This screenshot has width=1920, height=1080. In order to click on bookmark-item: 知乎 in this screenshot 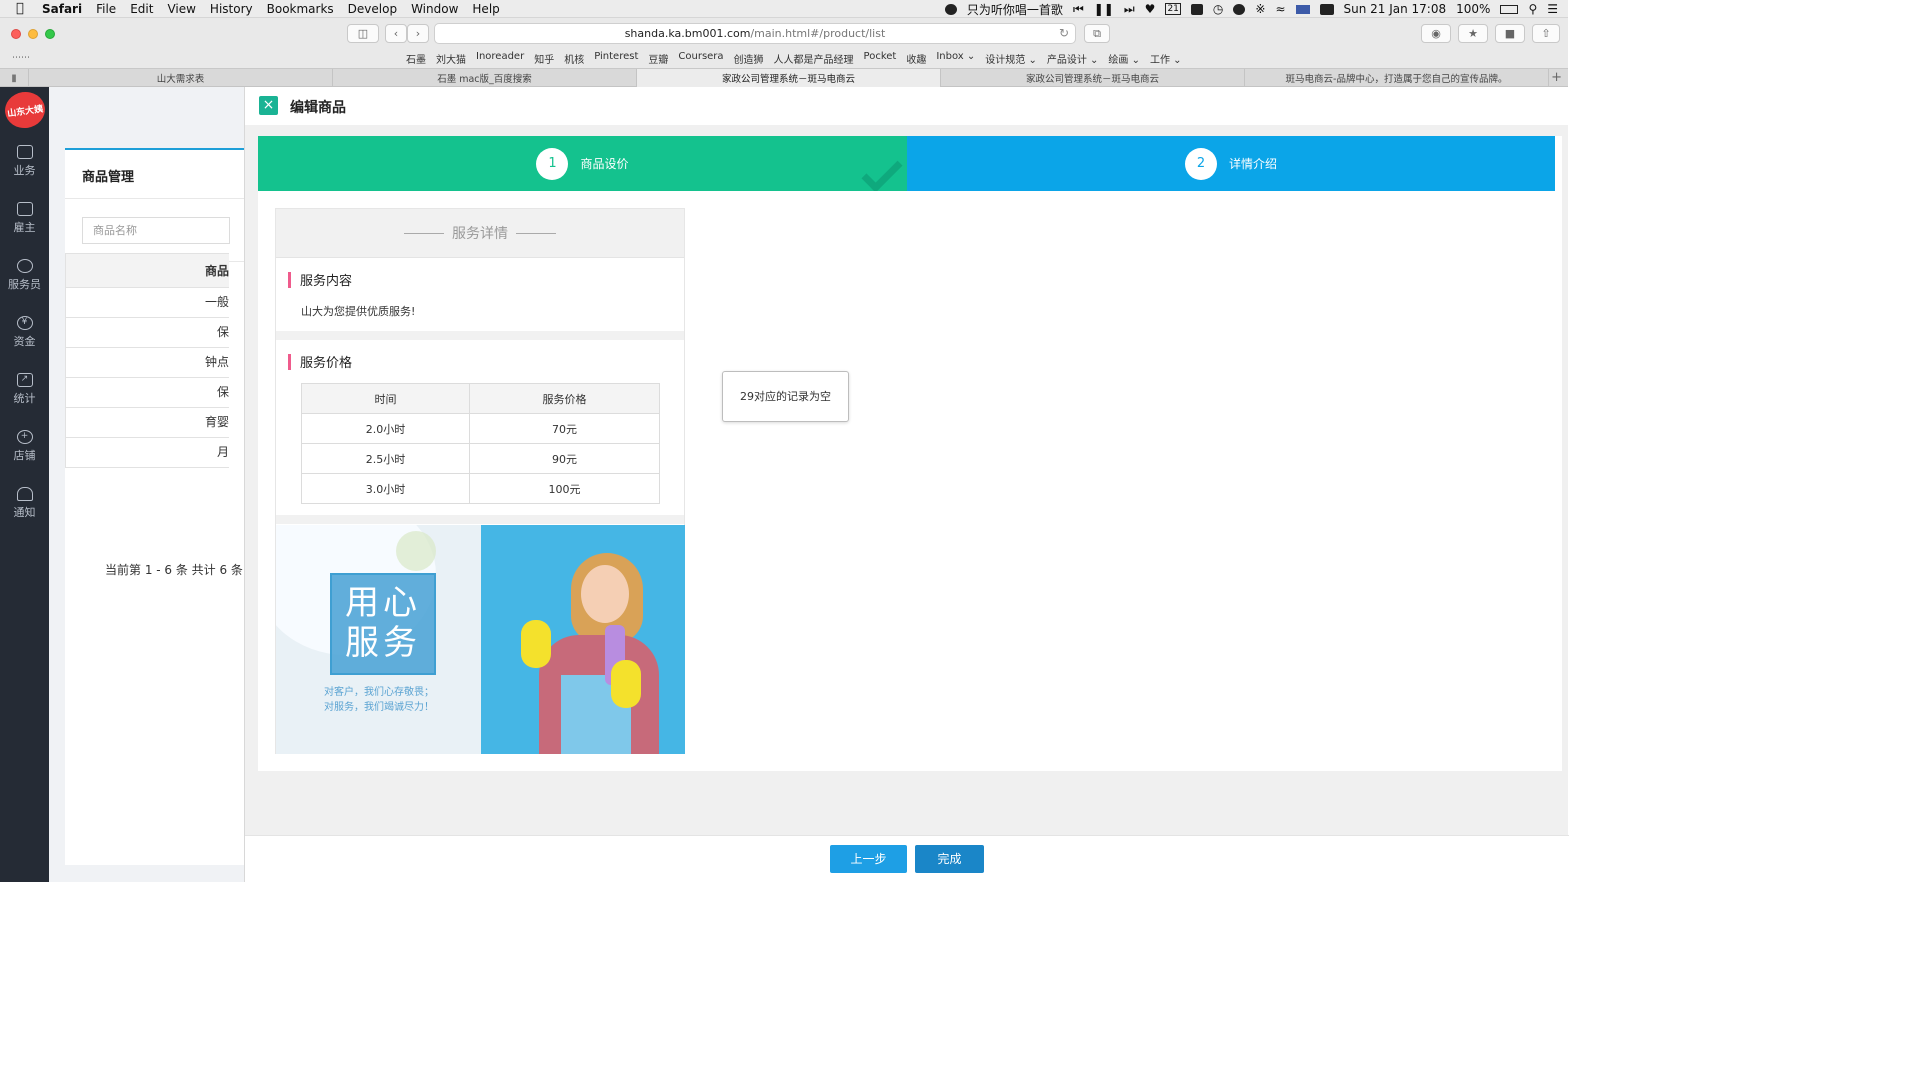, I will do `click(544, 58)`.